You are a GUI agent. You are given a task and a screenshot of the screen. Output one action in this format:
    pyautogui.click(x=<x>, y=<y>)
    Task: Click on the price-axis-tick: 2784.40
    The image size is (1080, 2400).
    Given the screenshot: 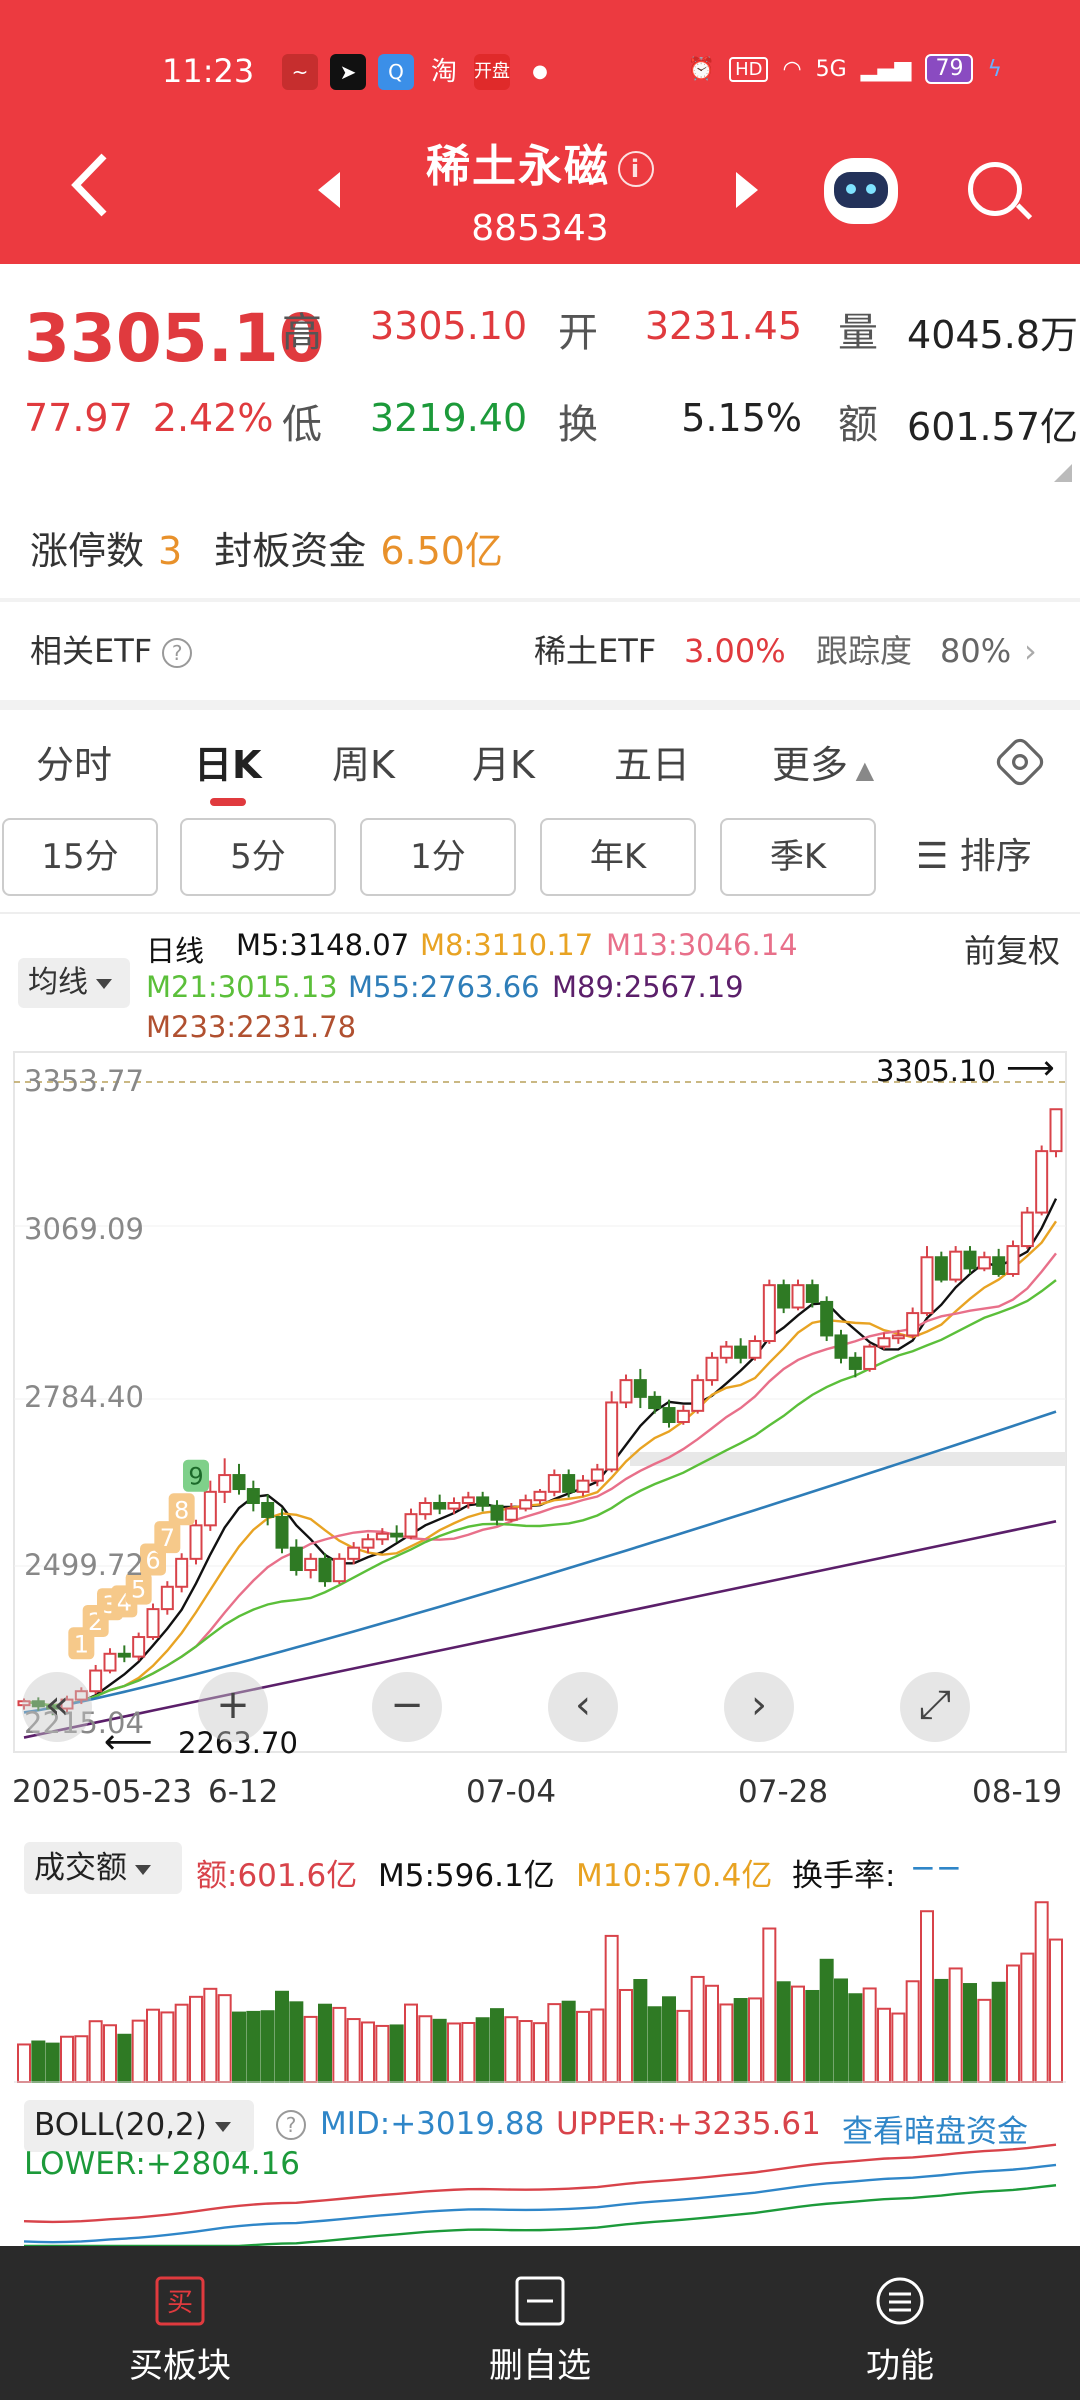 What is the action you would take?
    pyautogui.click(x=84, y=1397)
    